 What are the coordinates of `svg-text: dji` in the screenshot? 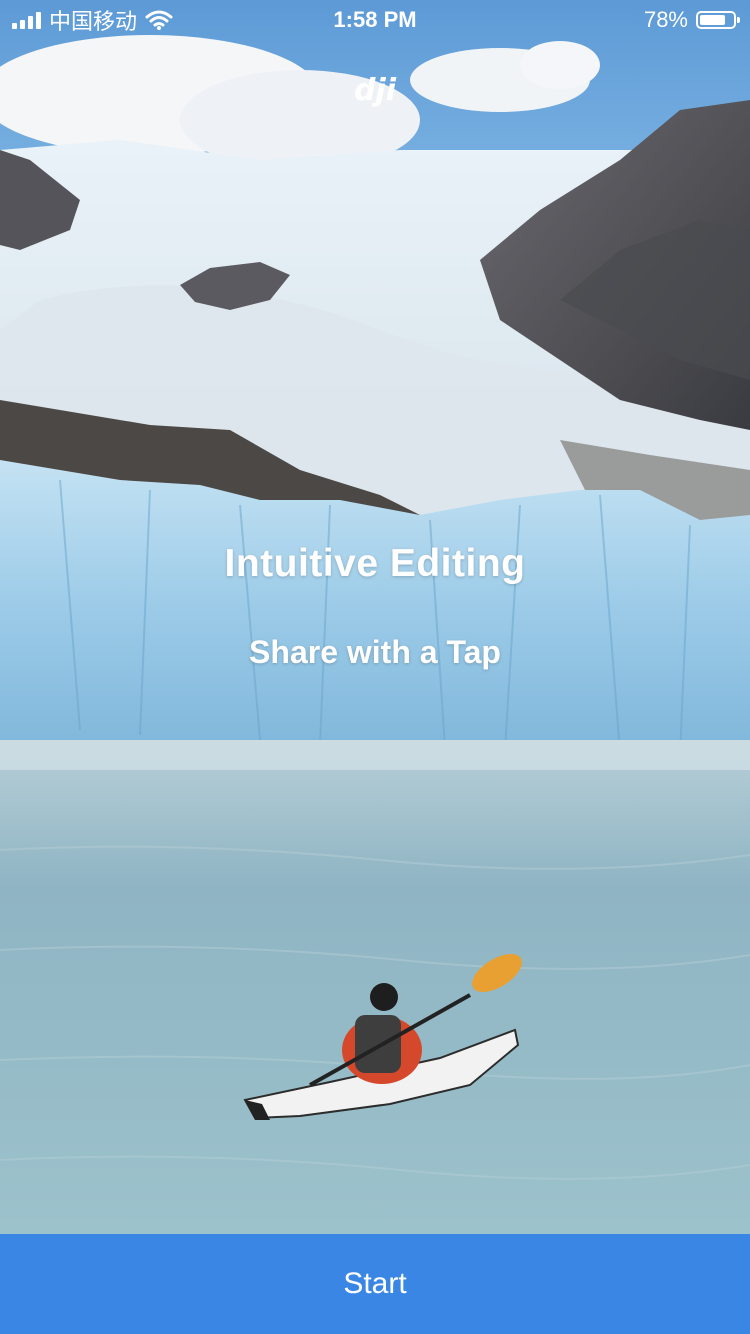 It's located at (375, 90).